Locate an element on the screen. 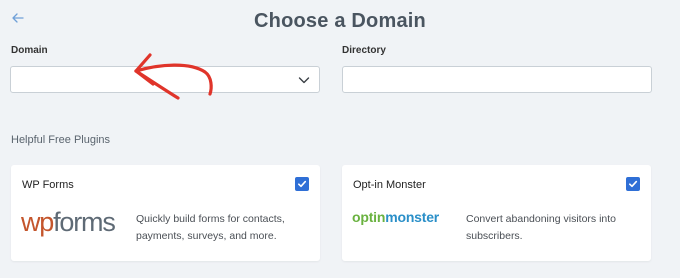 The width and height of the screenshot is (680, 278). plugin-name: WP Forms is located at coordinates (48, 185).